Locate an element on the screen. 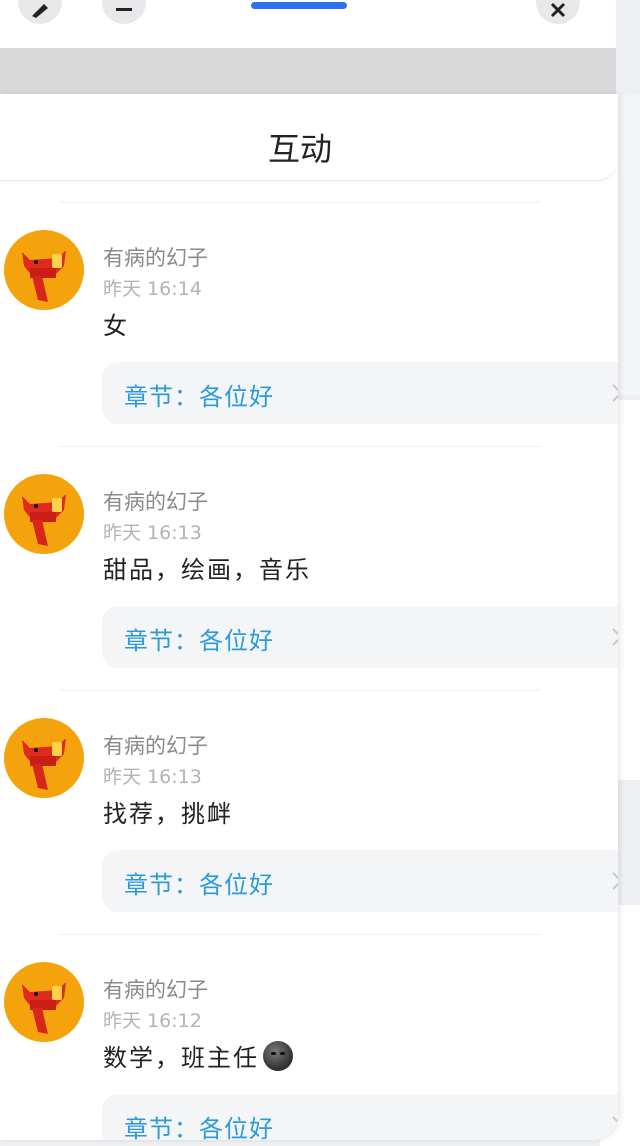 The height and width of the screenshot is (1146, 640). comment-text-value: 找荐，挑衅 is located at coordinates (168, 814).